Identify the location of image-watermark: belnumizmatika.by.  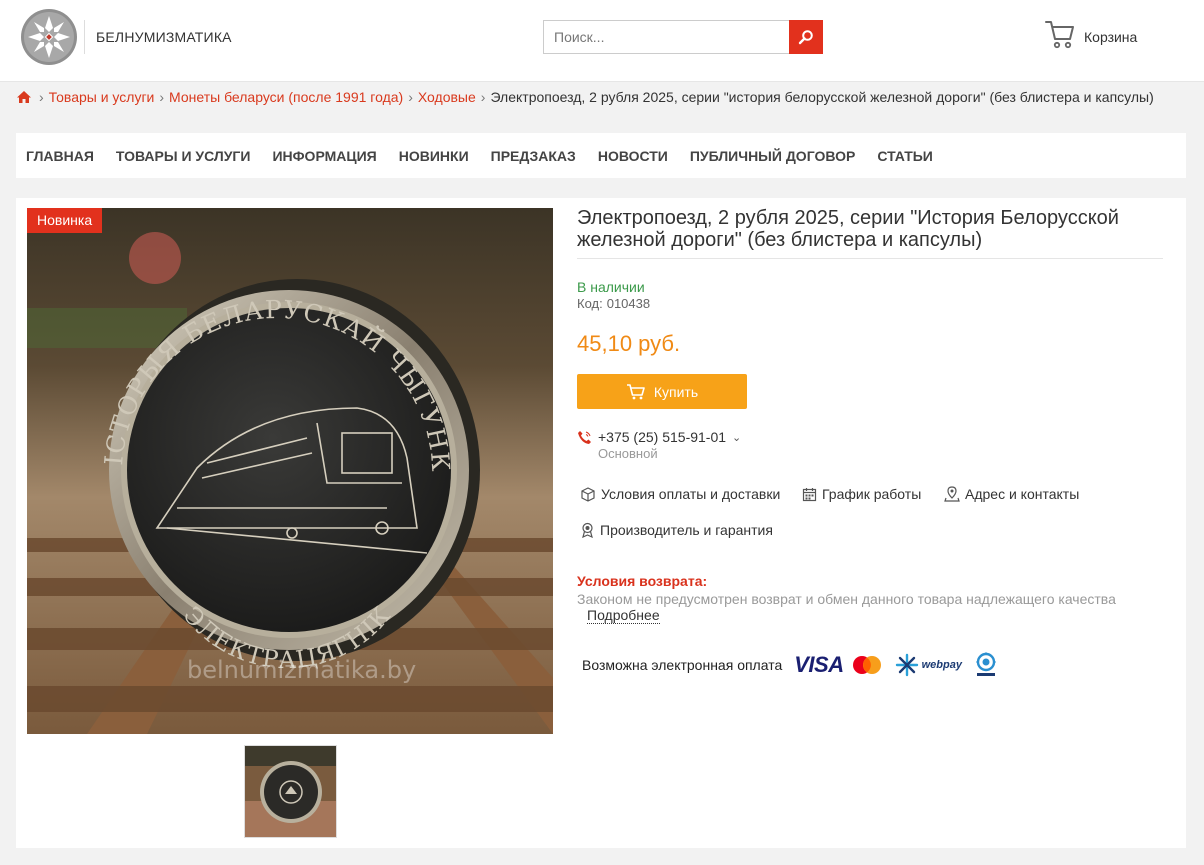
(301, 670).